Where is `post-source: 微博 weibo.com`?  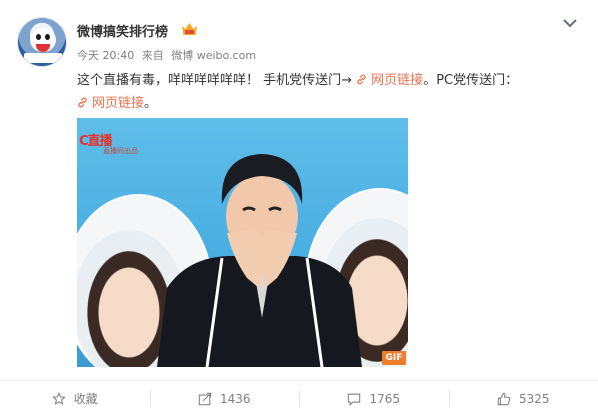
post-source: 微博 weibo.com is located at coordinates (213, 55).